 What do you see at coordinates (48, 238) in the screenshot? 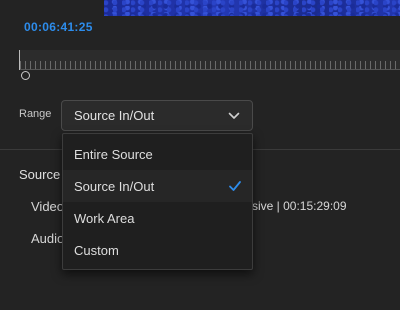
I see `audio-label: Audio` at bounding box center [48, 238].